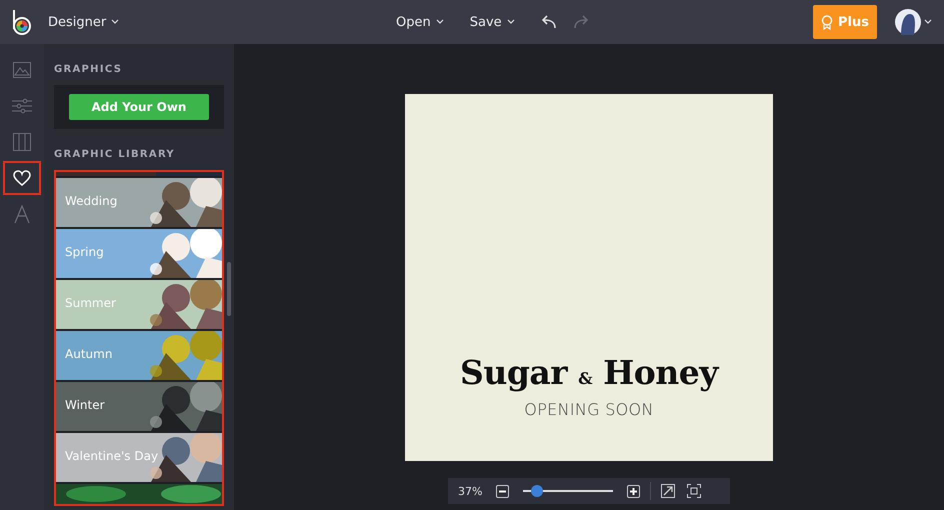 This screenshot has height=510, width=944. Describe the element at coordinates (536, 491) in the screenshot. I see `slider-thumb` at that location.